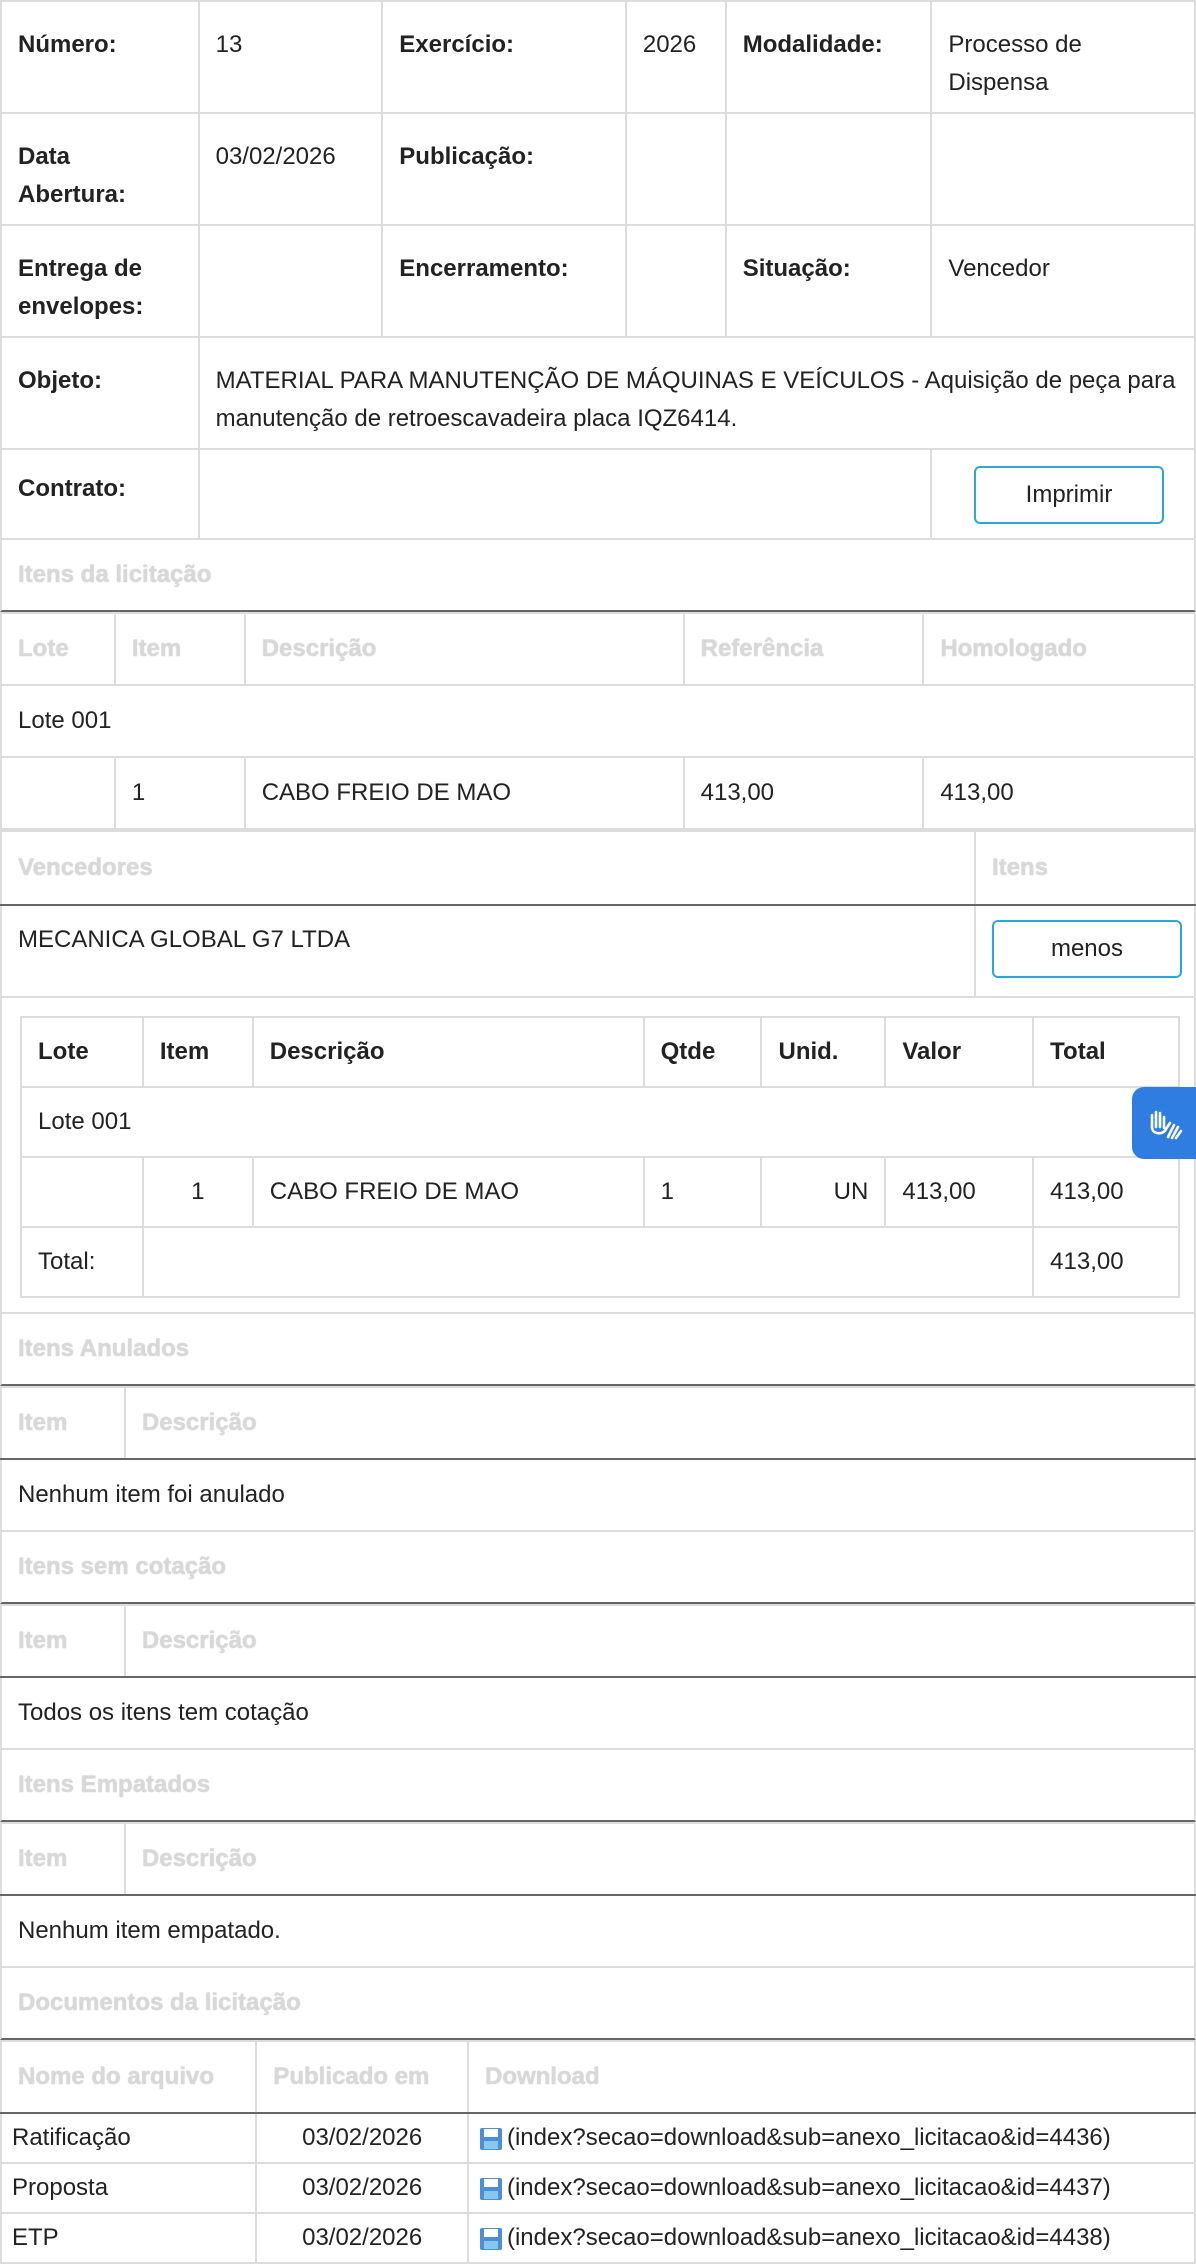  What do you see at coordinates (598, 576) in the screenshot?
I see `itens-licitacao-title: Itens da licitação` at bounding box center [598, 576].